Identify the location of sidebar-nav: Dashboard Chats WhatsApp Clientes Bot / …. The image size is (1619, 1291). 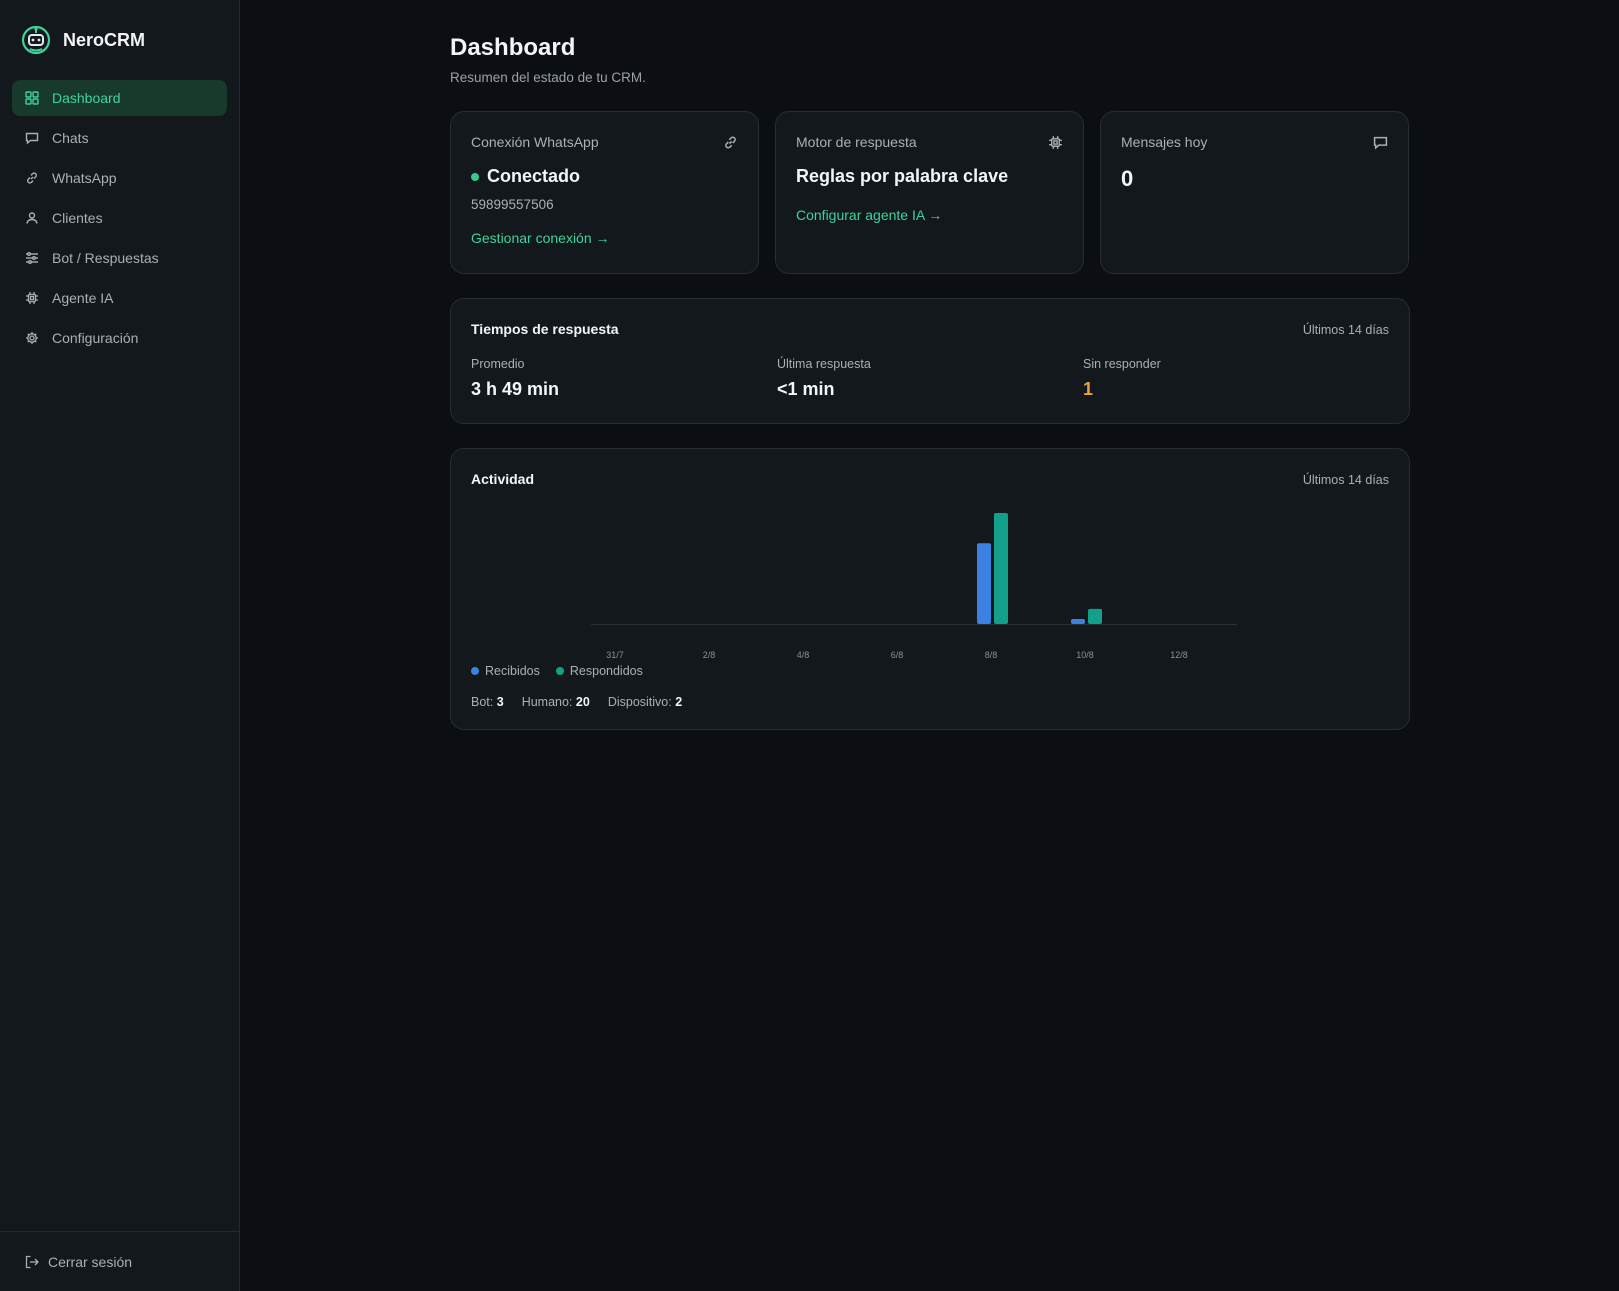
(119, 218).